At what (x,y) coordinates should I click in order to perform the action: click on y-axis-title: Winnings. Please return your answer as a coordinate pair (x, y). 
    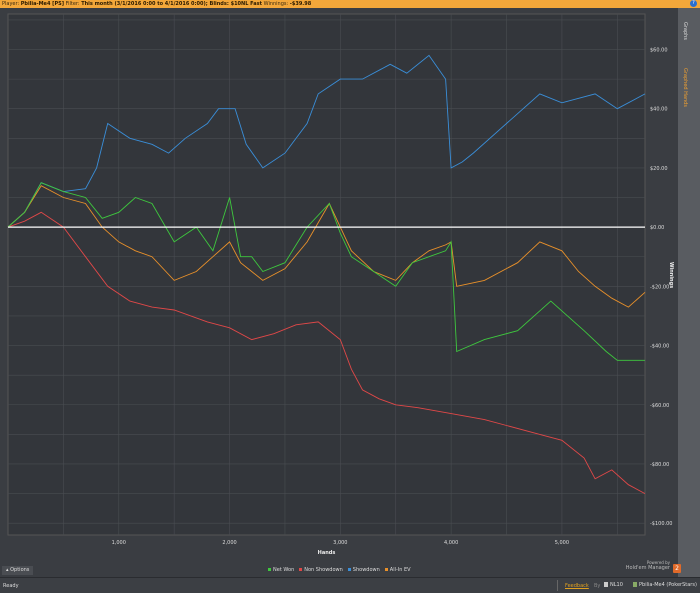
    Looking at the image, I should click on (671, 275).